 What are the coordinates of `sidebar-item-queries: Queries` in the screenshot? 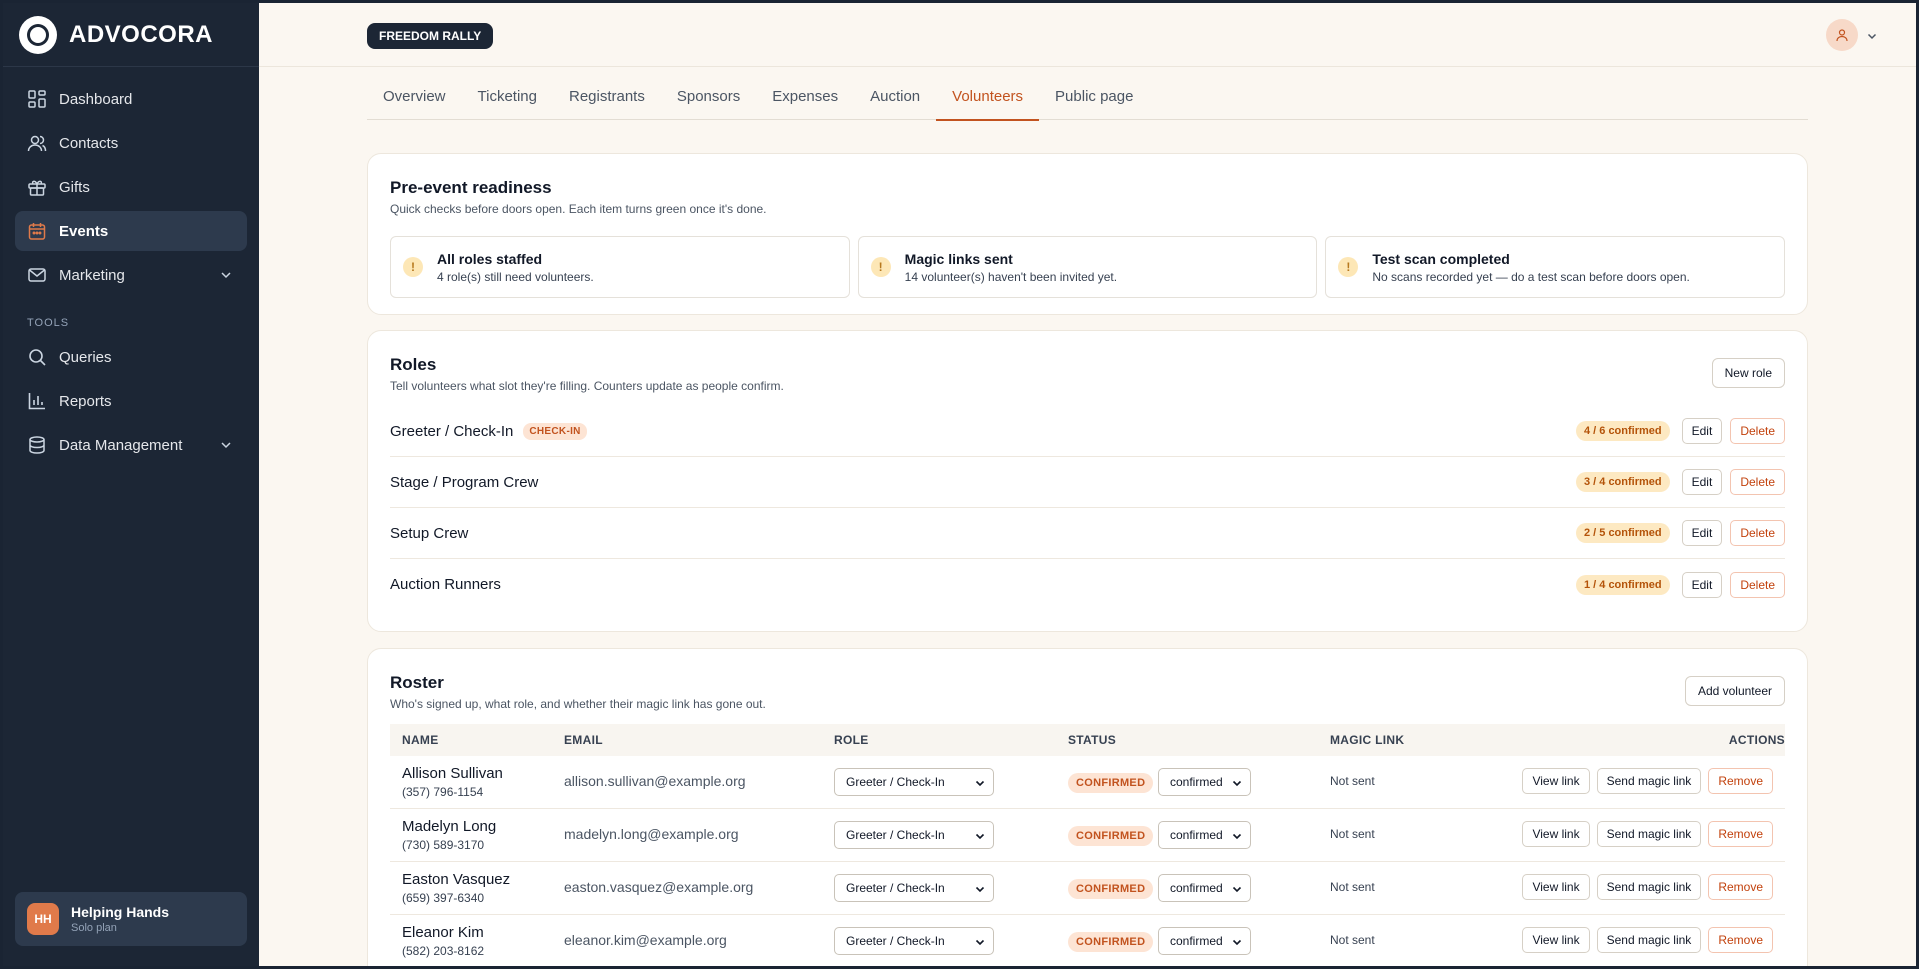 It's located at (131, 357).